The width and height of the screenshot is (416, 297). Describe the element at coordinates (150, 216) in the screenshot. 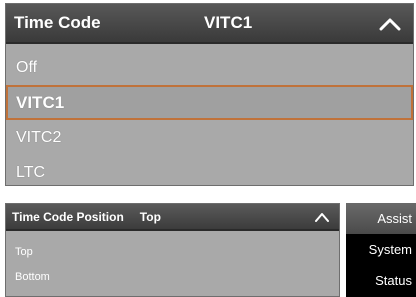

I see `timecode-position-value: Top` at that location.